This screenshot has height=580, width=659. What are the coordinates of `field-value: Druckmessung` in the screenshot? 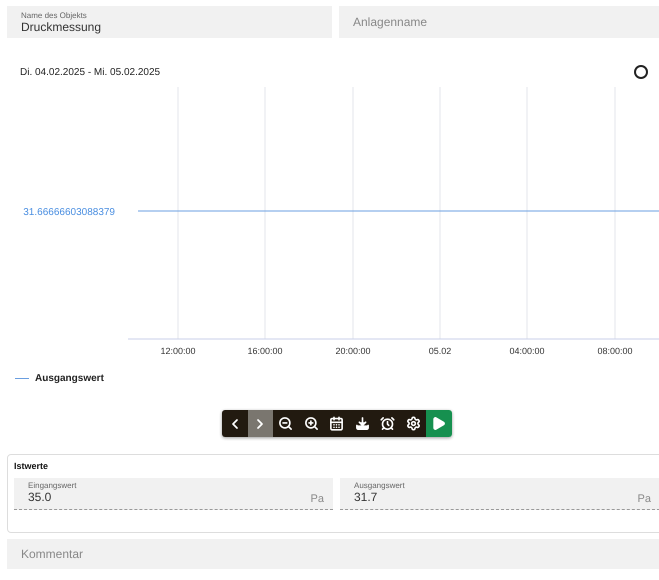 It's located at (61, 27).